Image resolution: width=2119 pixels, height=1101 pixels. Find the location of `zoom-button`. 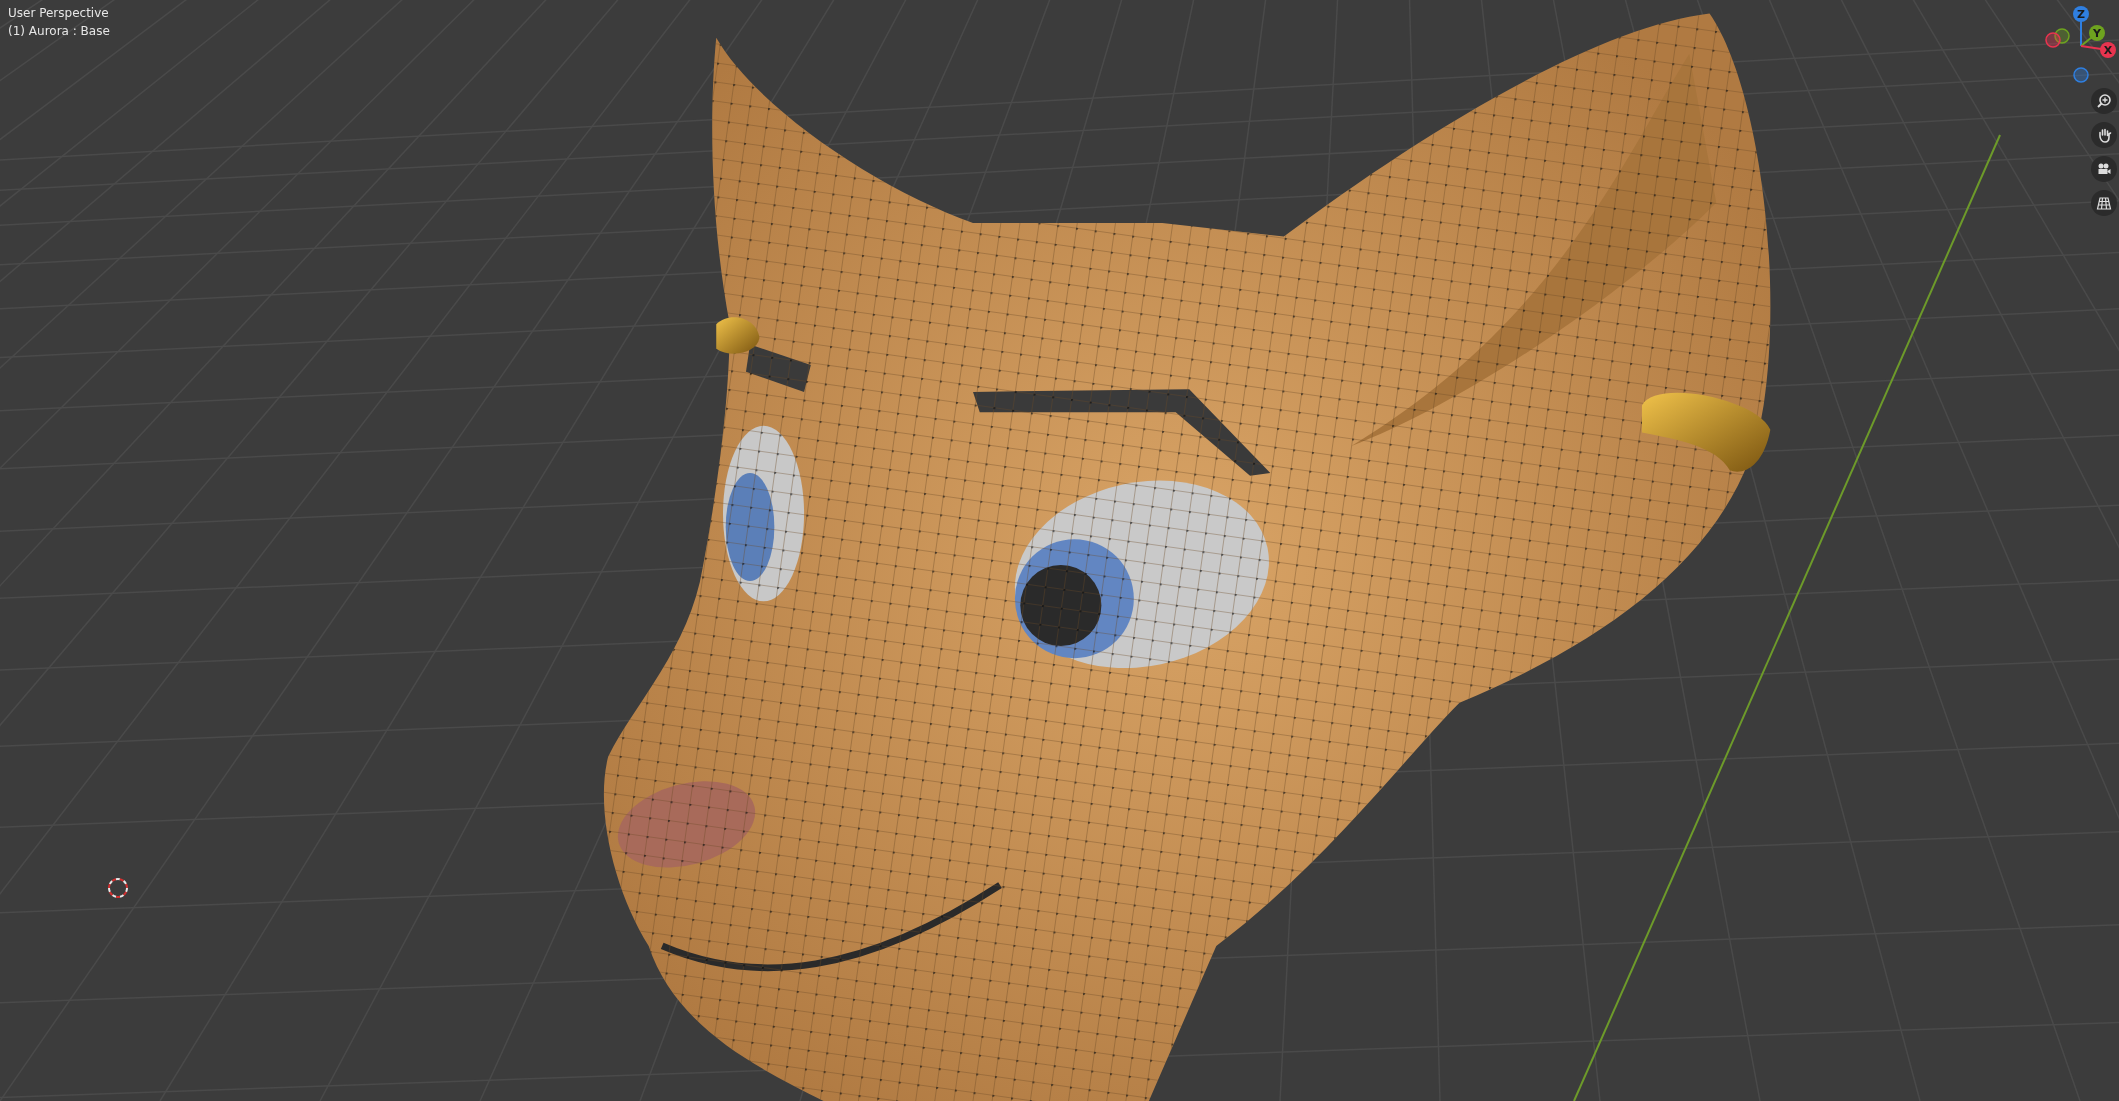

zoom-button is located at coordinates (2104, 101).